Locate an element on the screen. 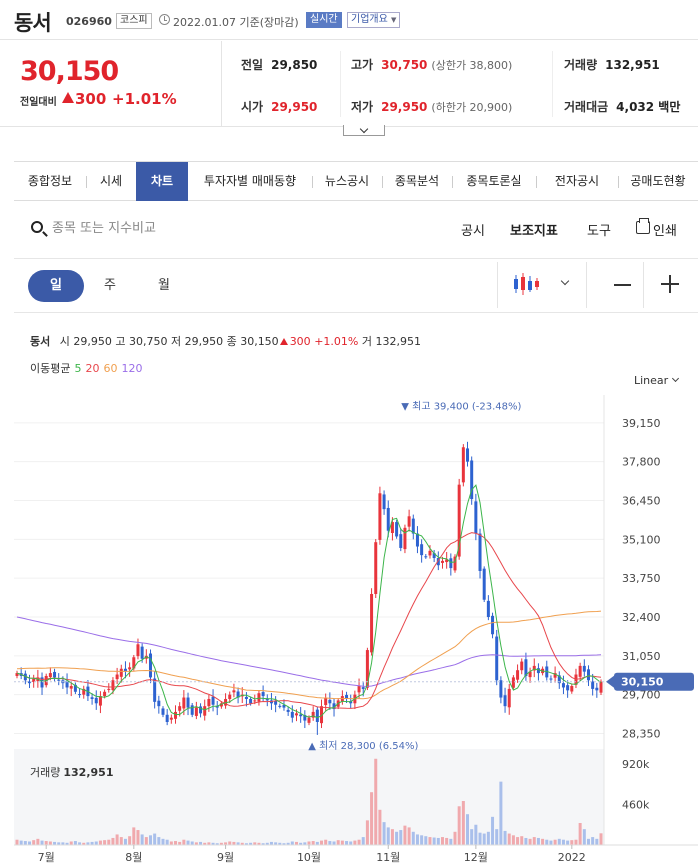 This screenshot has height=864, width=698. period-3: 월 is located at coordinates (164, 286).